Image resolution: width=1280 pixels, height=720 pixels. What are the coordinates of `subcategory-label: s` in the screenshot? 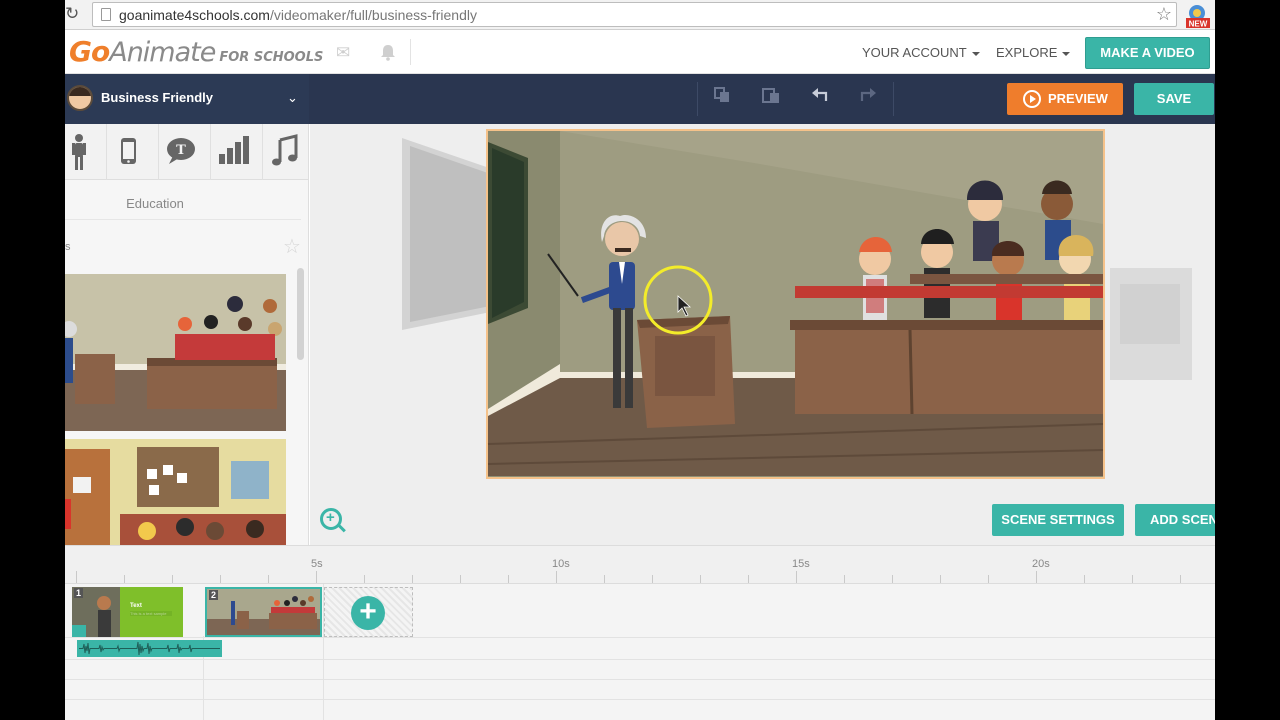 It's located at (68, 247).